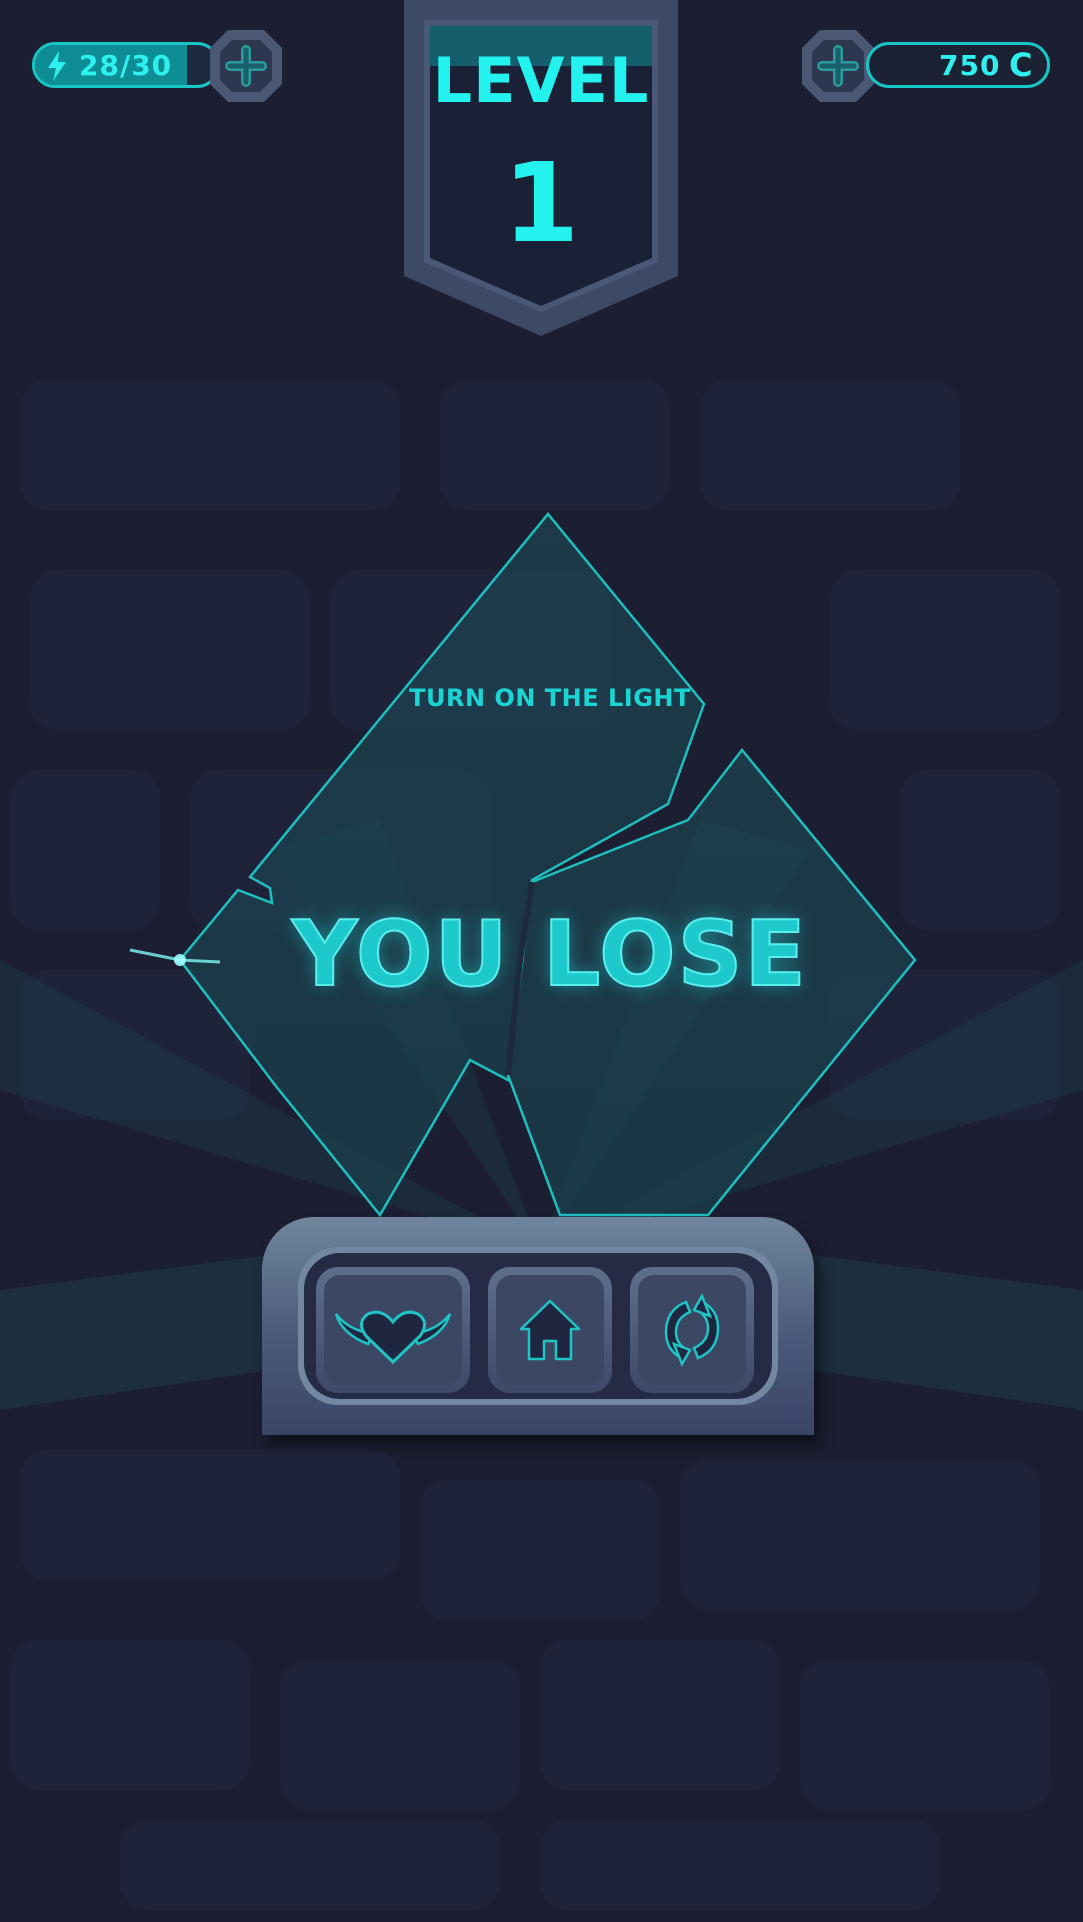 The image size is (1083, 1922). I want to click on retry-button, so click(692, 1330).